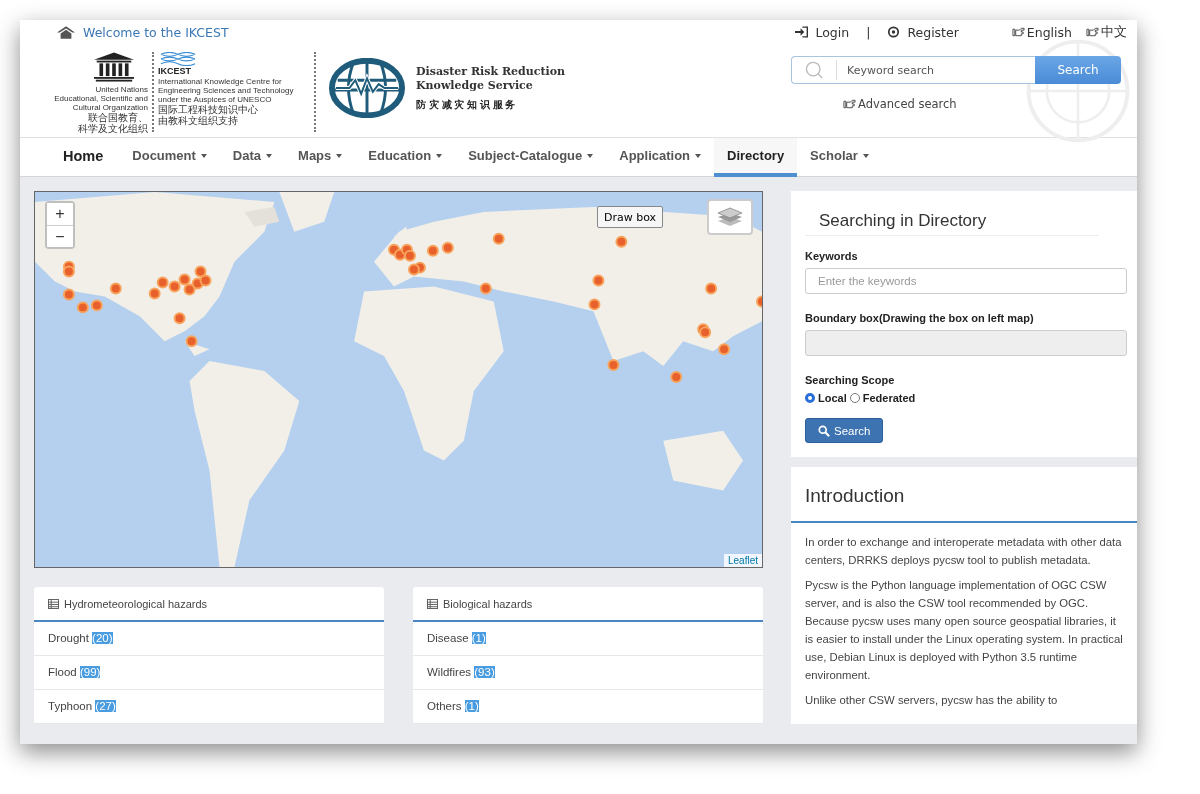 The image size is (1200, 794). Describe the element at coordinates (889, 398) in the screenshot. I see `radio-label: Federated` at that location.